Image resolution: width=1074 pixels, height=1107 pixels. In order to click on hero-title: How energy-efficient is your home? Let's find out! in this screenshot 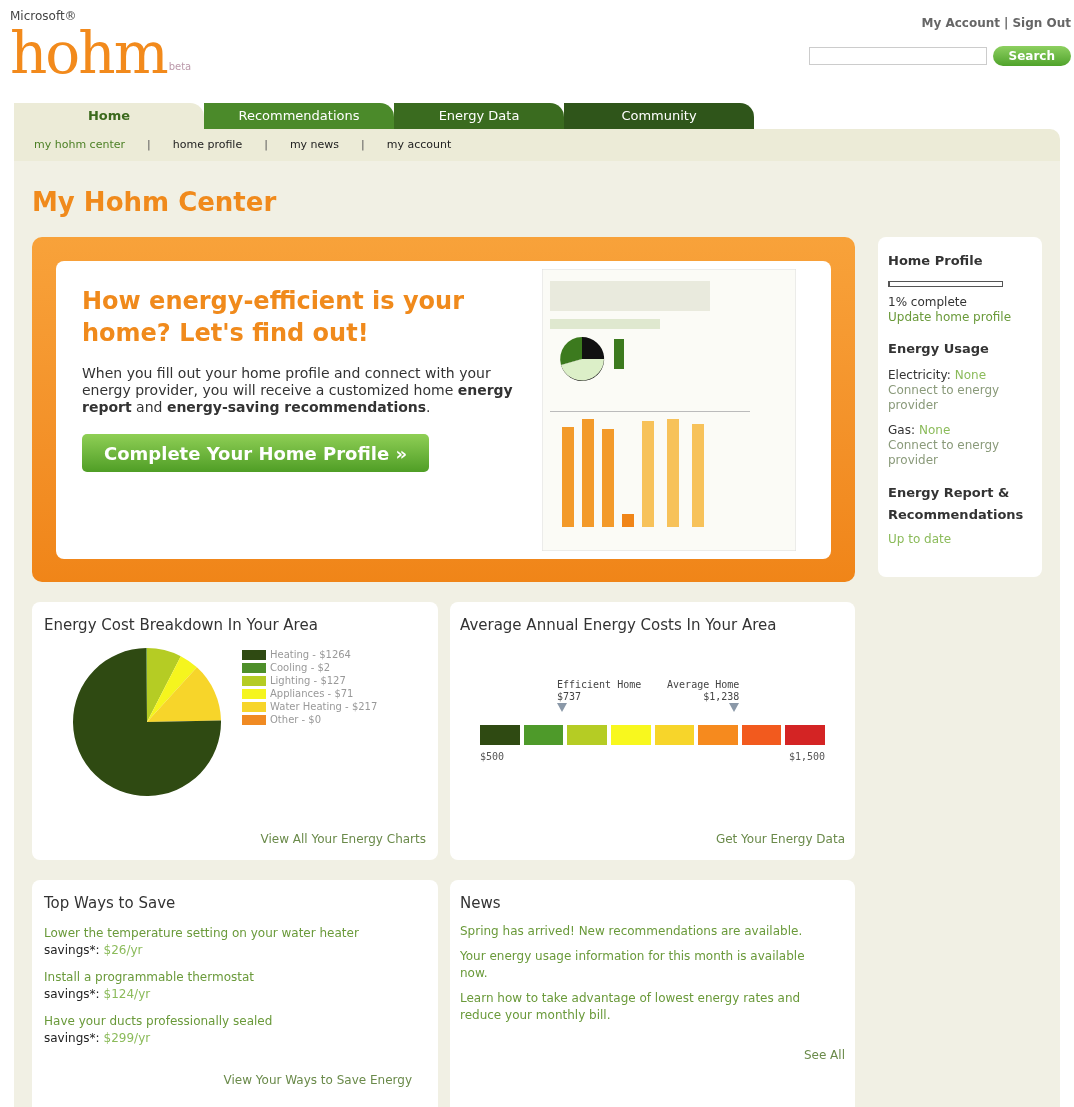, I will do `click(273, 317)`.